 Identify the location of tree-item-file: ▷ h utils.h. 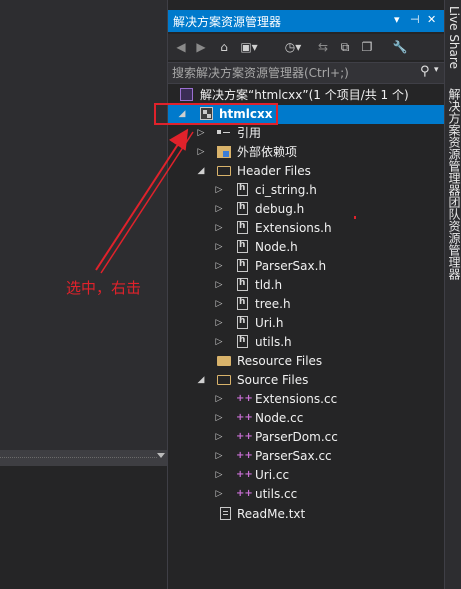
(306, 342).